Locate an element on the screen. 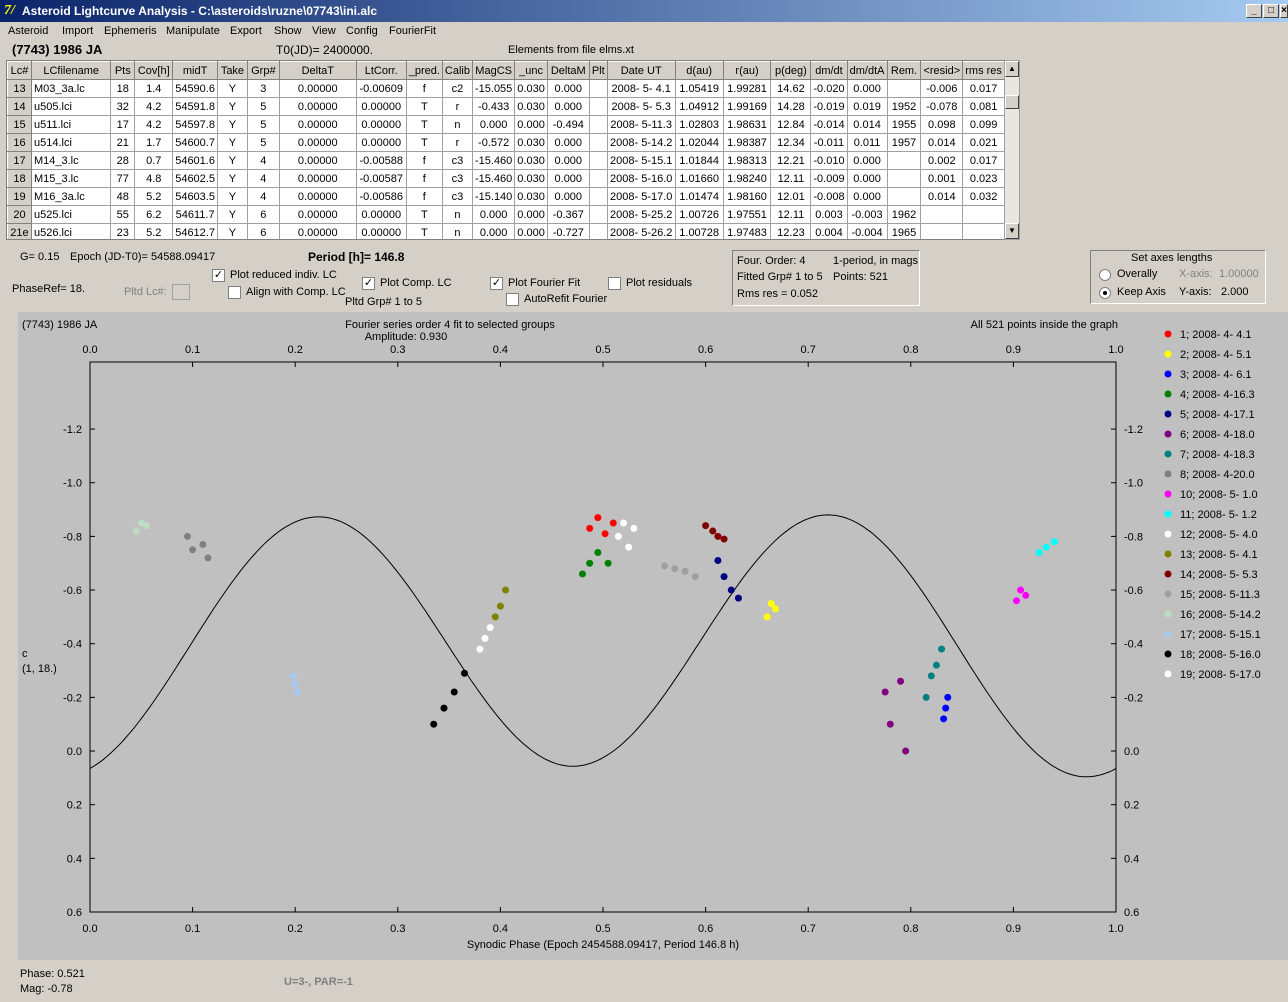  table-cell: 4.2 is located at coordinates (154, 106).